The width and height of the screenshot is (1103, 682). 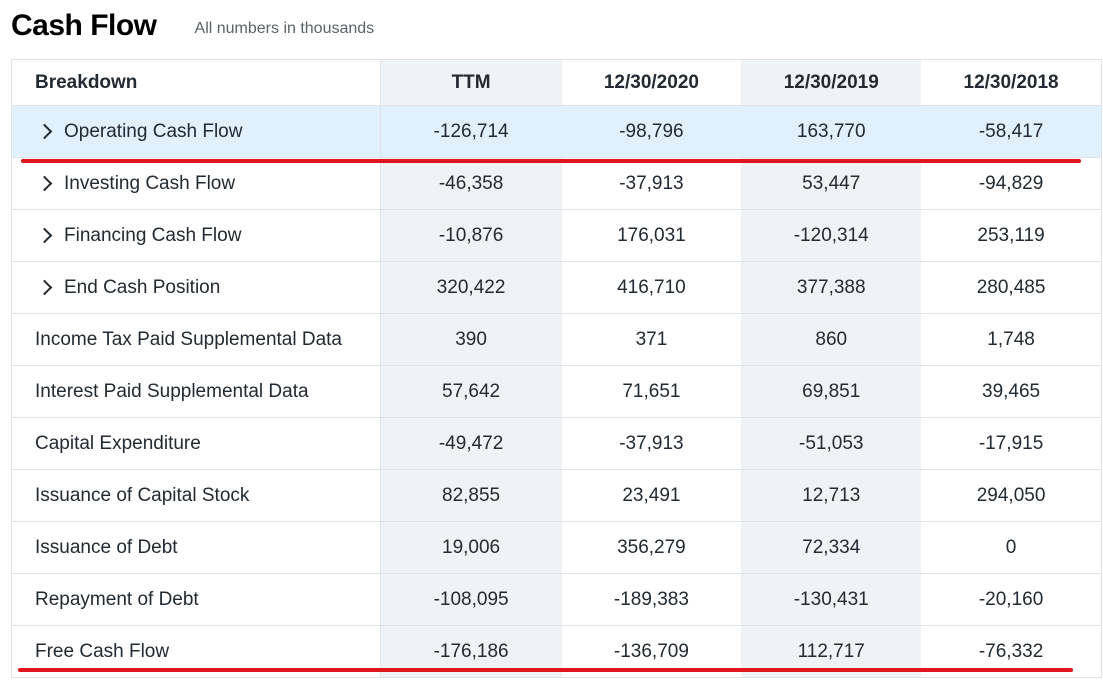 I want to click on row-label-cell: End Cash Position, so click(x=196, y=287).